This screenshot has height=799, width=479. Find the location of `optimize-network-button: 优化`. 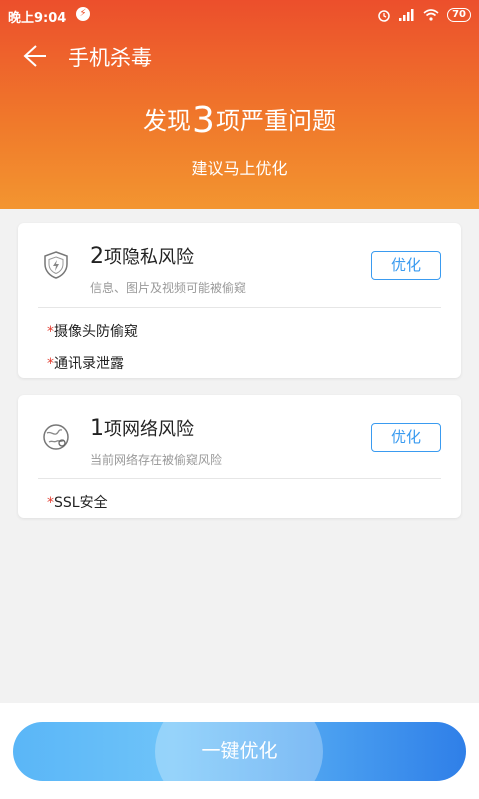

optimize-network-button: 优化 is located at coordinates (406, 437).